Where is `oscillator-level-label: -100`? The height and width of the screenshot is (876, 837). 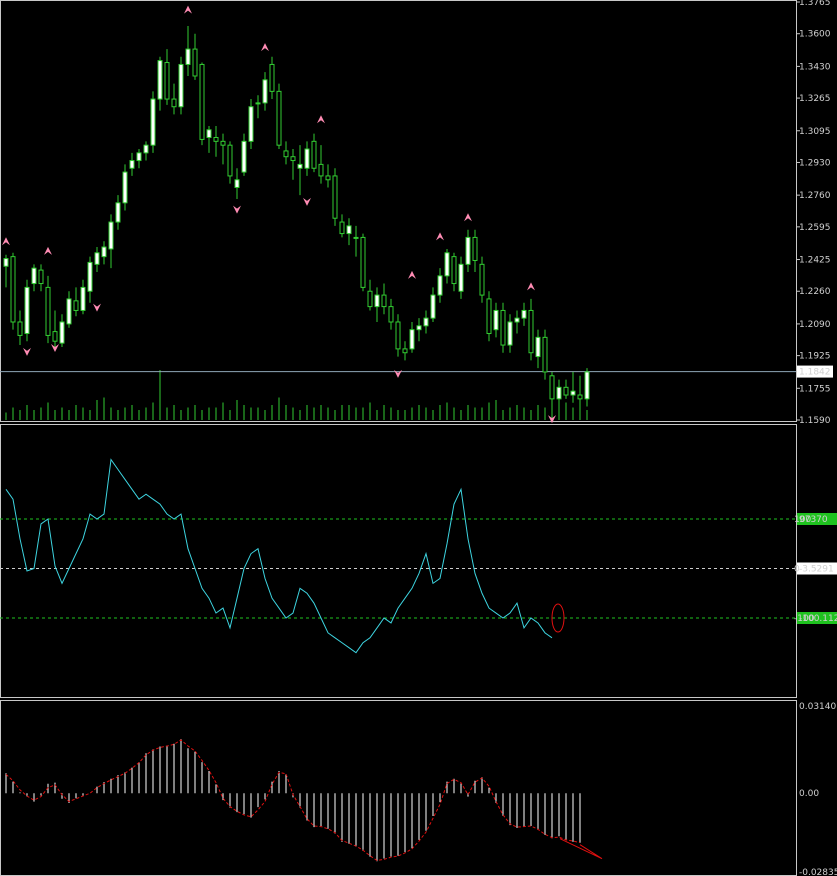
oscillator-level-label: -100 is located at coordinates (804, 619).